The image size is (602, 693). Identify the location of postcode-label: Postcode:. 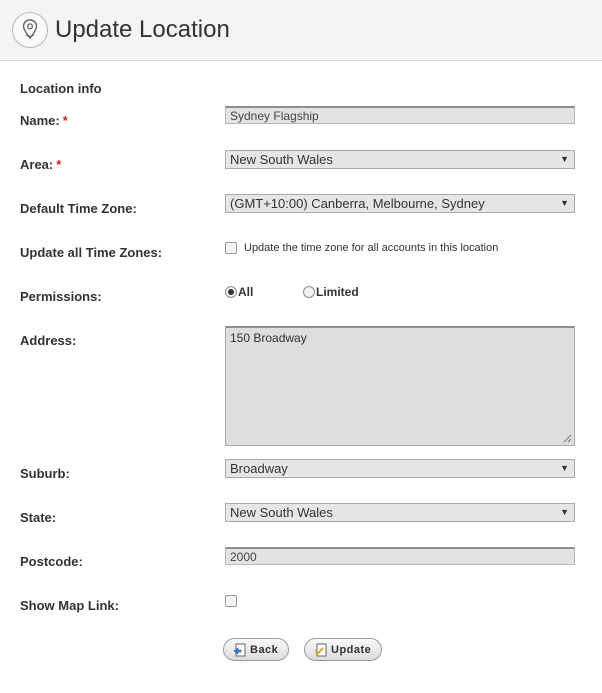
(51, 561).